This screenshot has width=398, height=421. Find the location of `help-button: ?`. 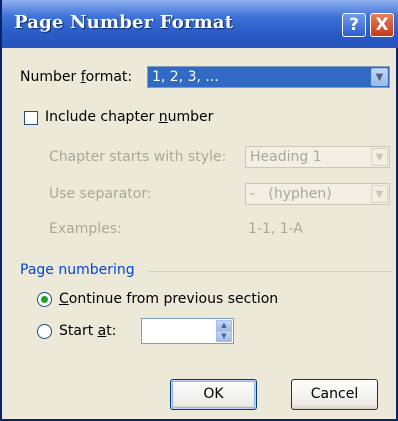

help-button: ? is located at coordinates (354, 25).